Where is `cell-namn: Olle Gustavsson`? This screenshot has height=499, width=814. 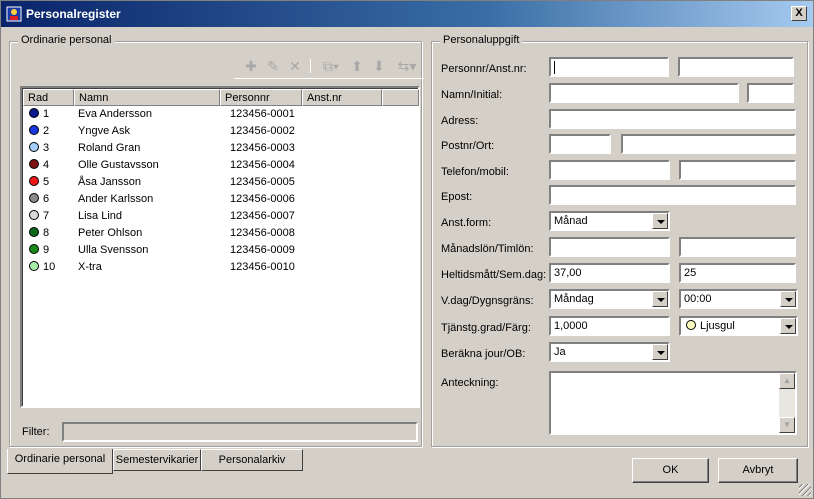 cell-namn: Olle Gustavsson is located at coordinates (118, 165).